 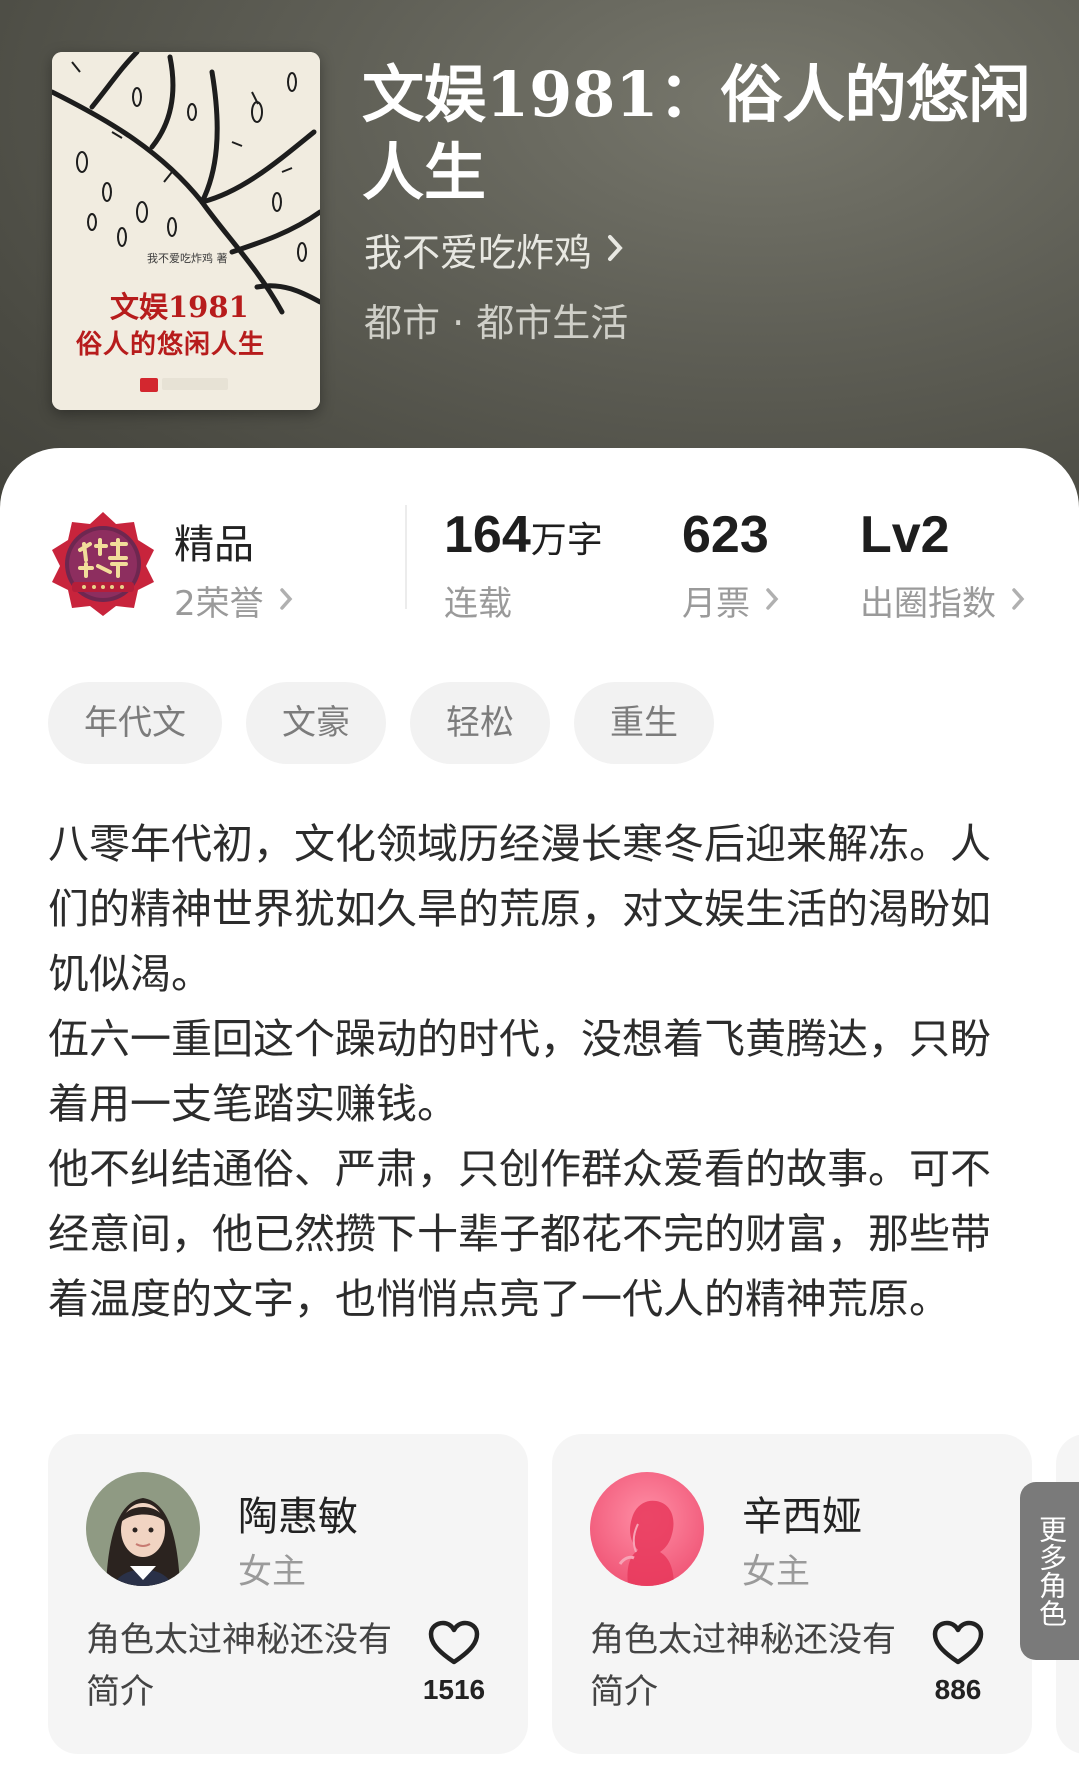 I want to click on like-button: 1516, so click(x=454, y=1663).